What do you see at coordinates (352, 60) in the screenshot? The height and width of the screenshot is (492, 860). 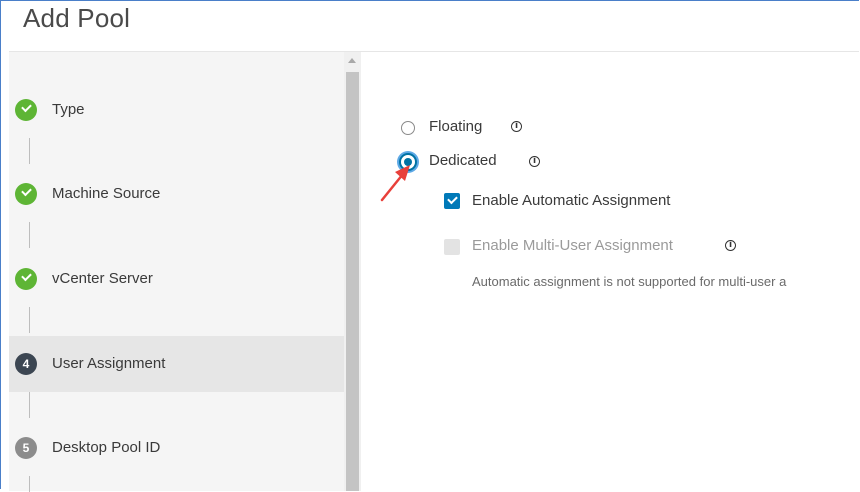 I see `scroll-up-icon` at bounding box center [352, 60].